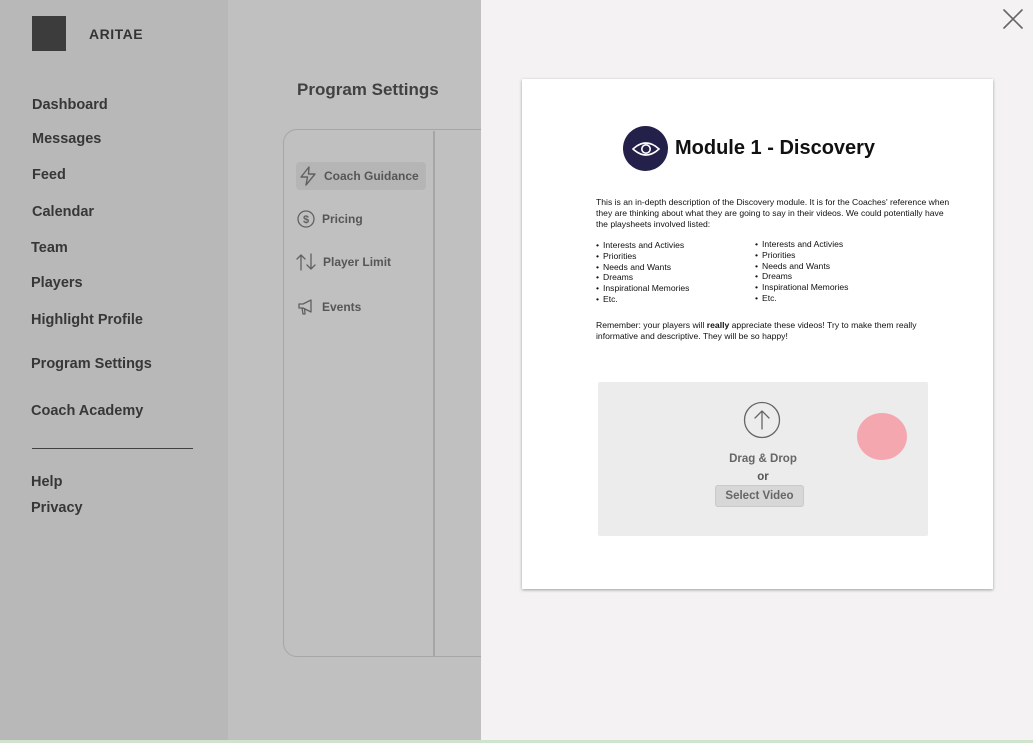  What do you see at coordinates (775, 148) in the screenshot?
I see `module-title: Module 1 - Discovery` at bounding box center [775, 148].